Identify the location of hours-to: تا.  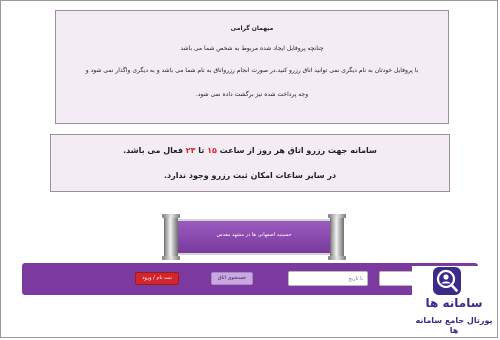
(201, 150).